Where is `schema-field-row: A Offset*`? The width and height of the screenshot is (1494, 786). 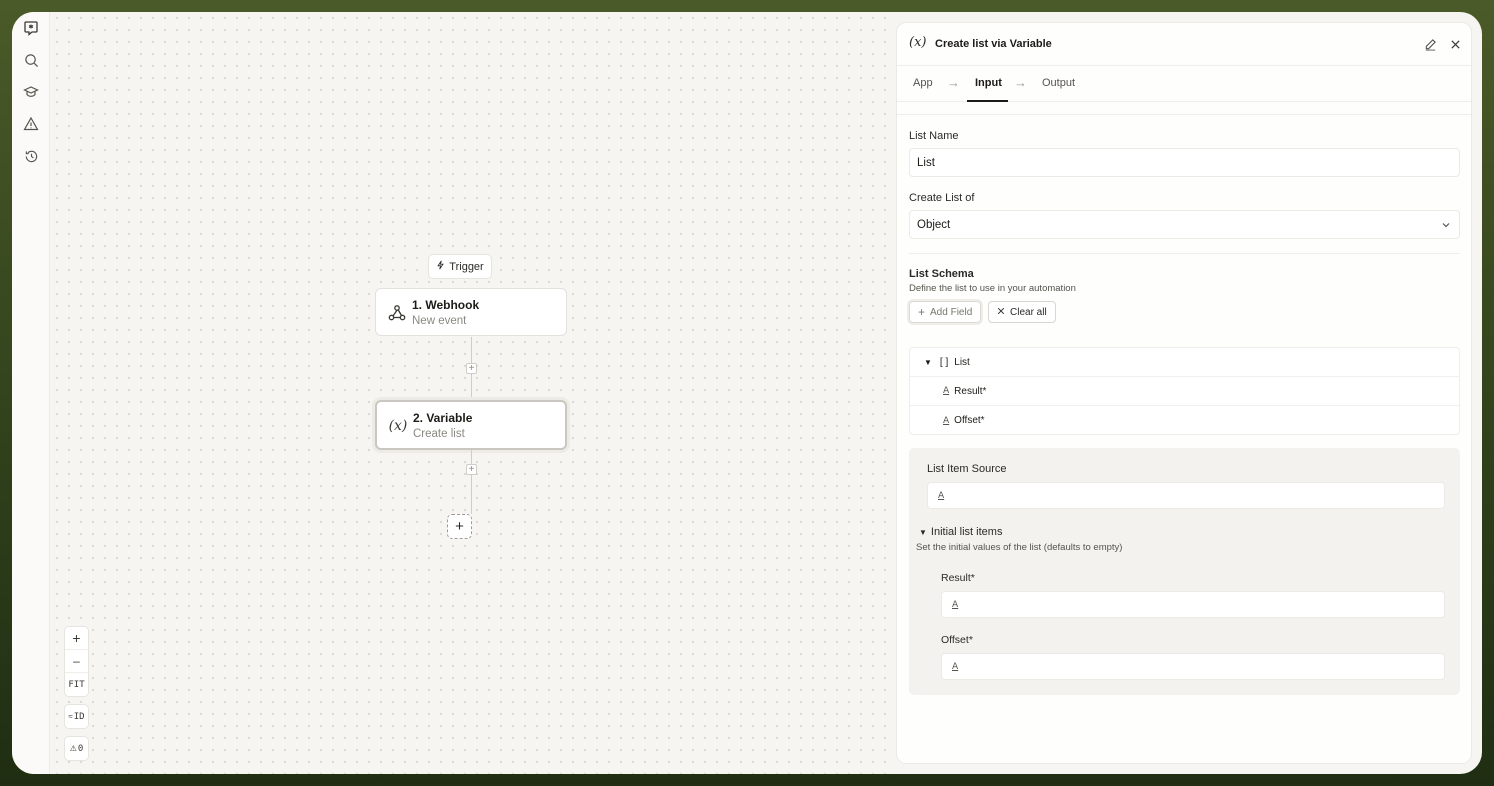
schema-field-row: A Offset* is located at coordinates (1184, 420).